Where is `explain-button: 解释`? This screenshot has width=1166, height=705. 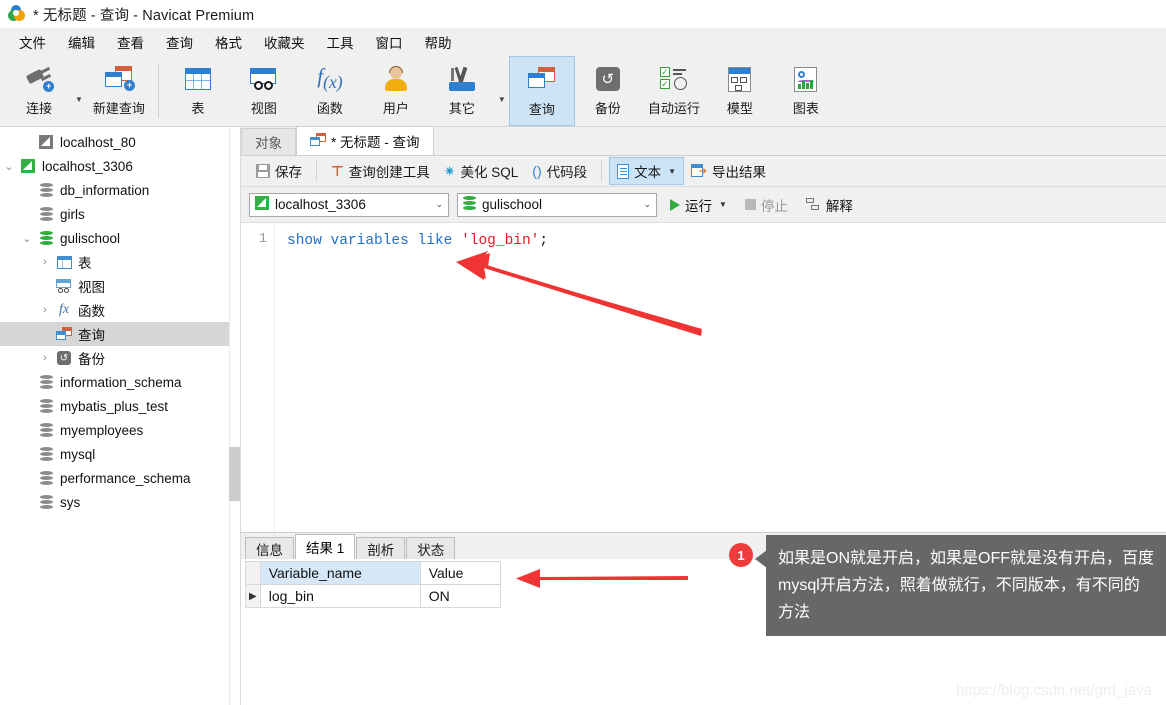
explain-button: 解释 is located at coordinates (829, 205).